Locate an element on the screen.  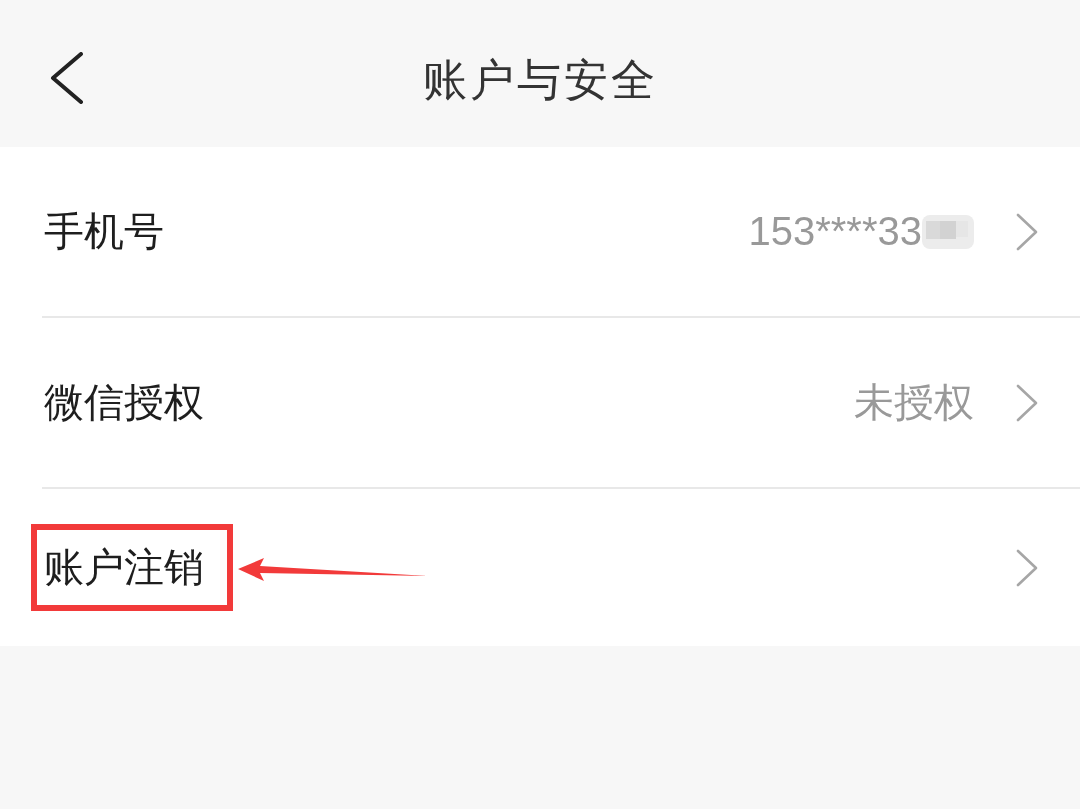
row-label: 微信授权 is located at coordinates (124, 402).